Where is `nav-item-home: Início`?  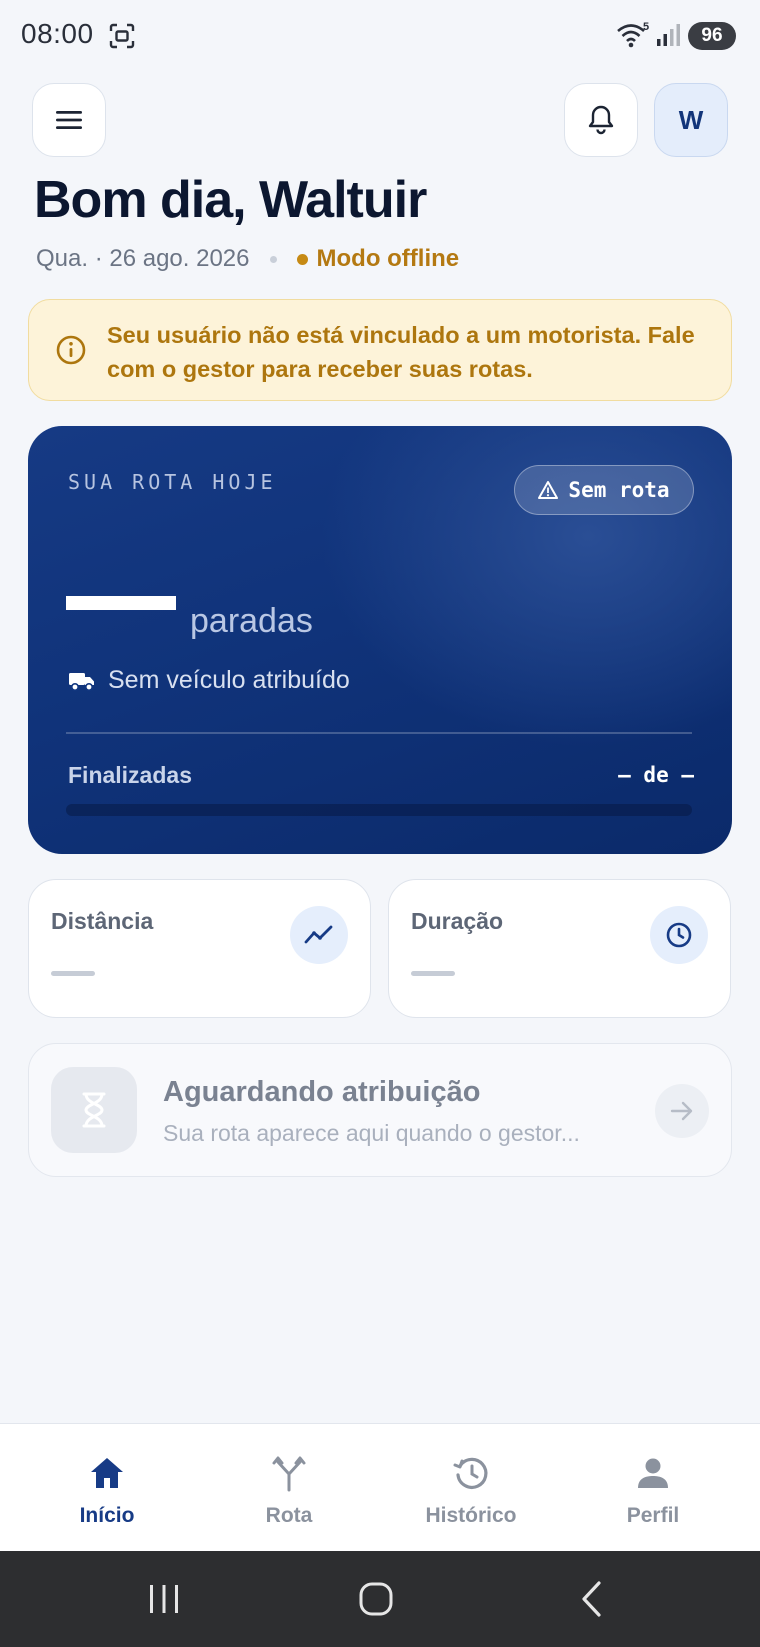
nav-item-home: Início is located at coordinates (107, 1488).